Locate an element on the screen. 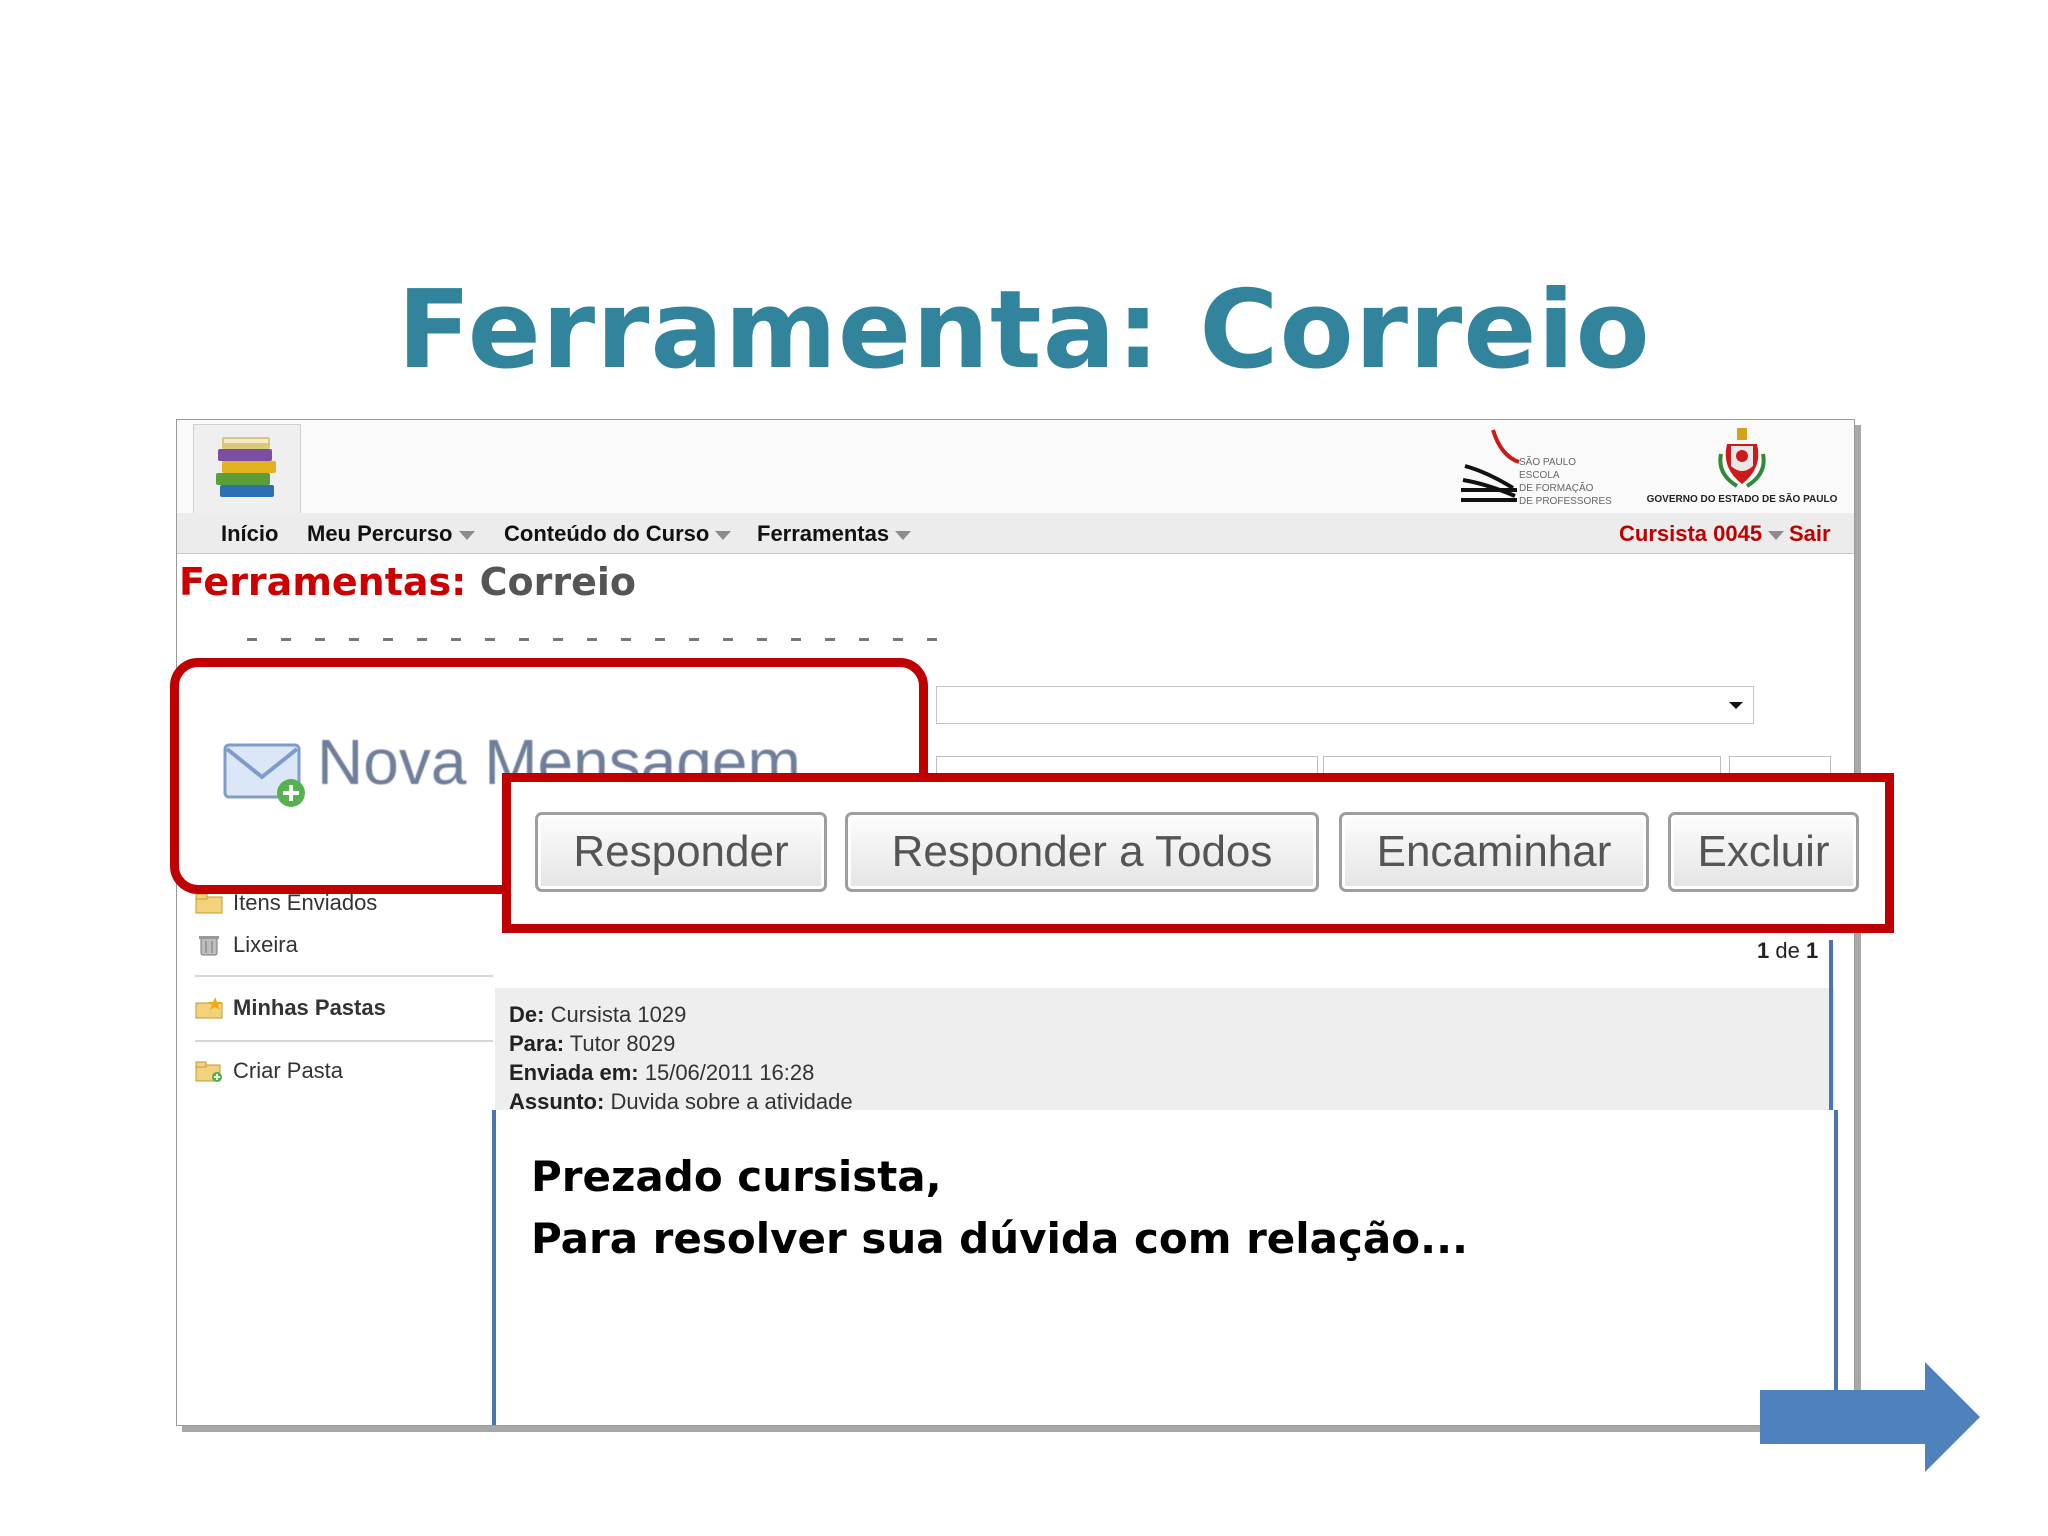 The width and height of the screenshot is (2048, 1536). pager-total: 1 is located at coordinates (1812, 950).